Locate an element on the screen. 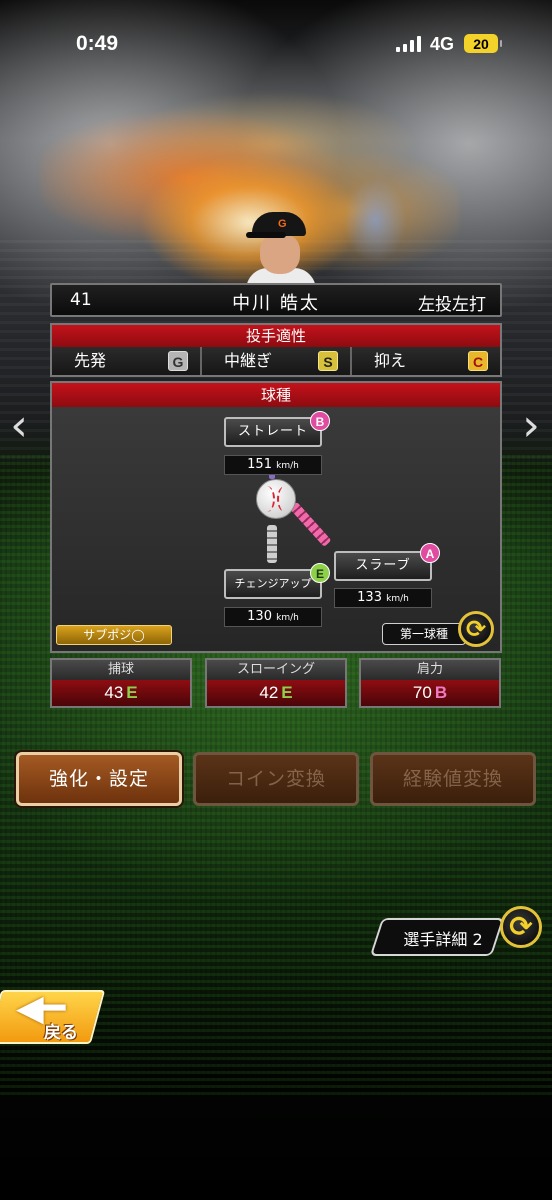 This screenshot has height=1200, width=552. stat-arm-strength: 肩力 70 B is located at coordinates (430, 683).